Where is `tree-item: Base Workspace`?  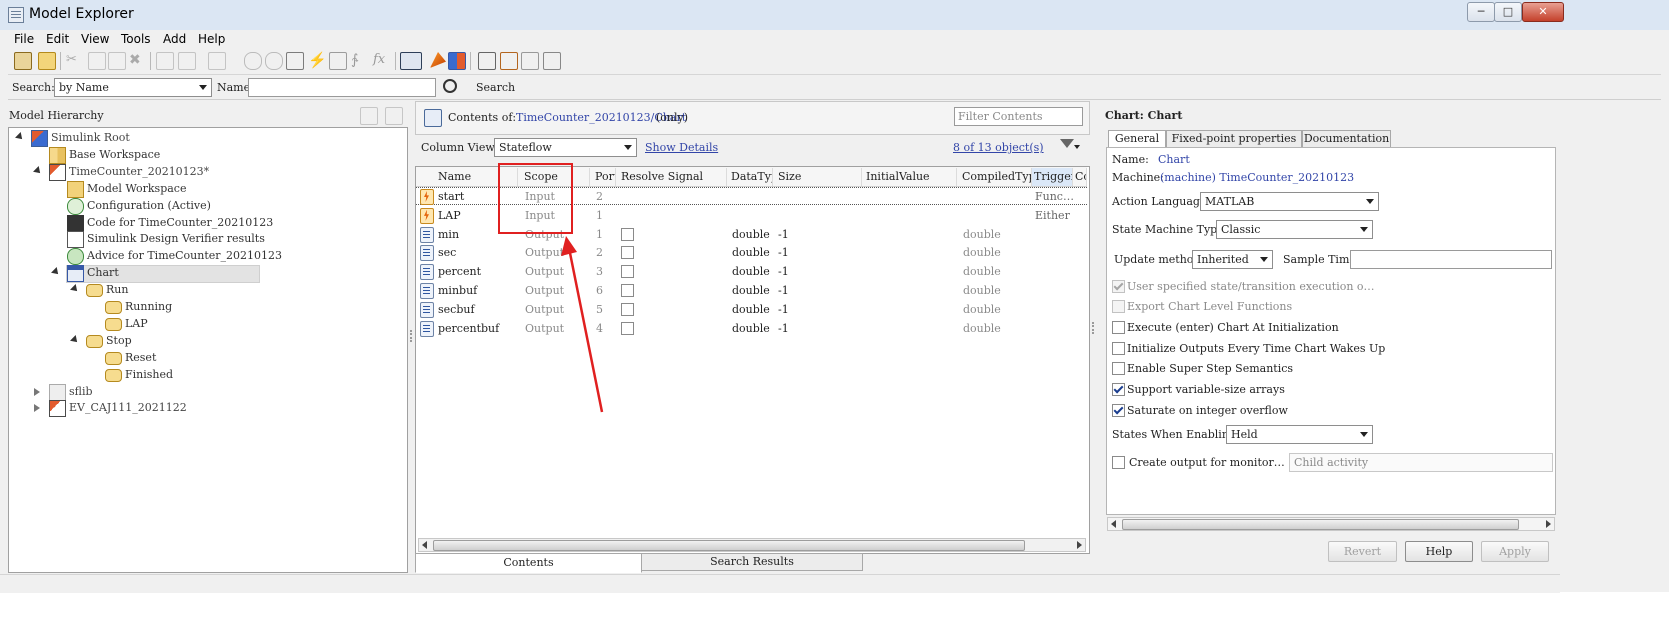
tree-item: Base Workspace is located at coordinates (200, 155).